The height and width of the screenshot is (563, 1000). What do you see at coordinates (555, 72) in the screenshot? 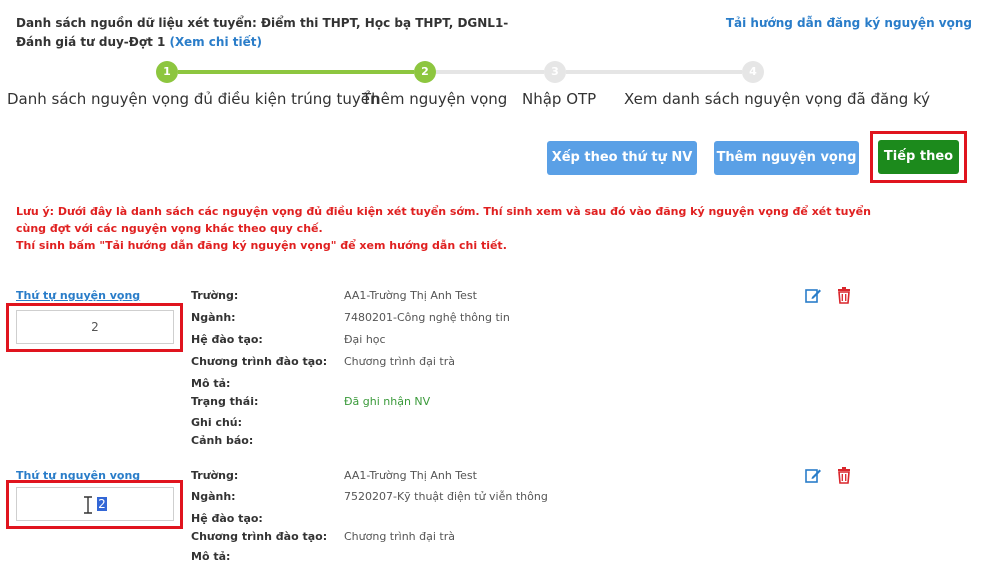
I see `step-3-indicator: 3` at bounding box center [555, 72].